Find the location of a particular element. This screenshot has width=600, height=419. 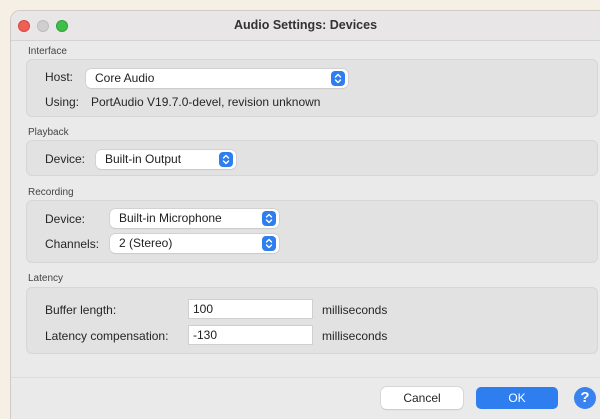

host-select-value: Core Audio is located at coordinates (125, 78).